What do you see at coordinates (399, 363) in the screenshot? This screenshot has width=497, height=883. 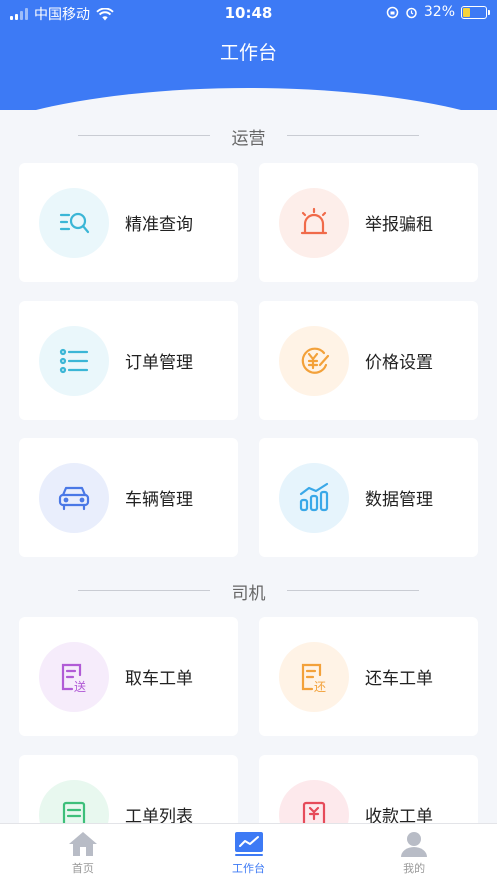 I see `card-label: 价格设置` at bounding box center [399, 363].